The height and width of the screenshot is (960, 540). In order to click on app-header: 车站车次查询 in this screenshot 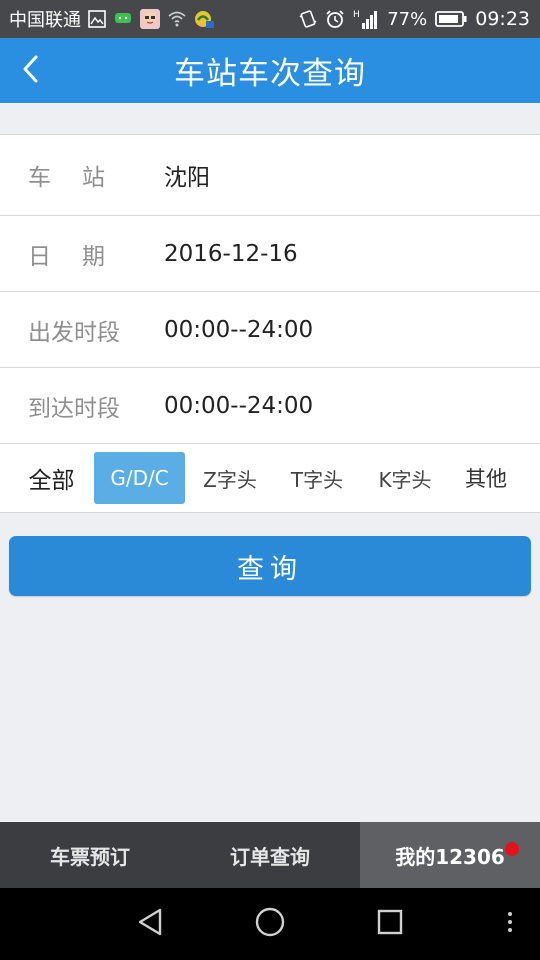, I will do `click(270, 70)`.